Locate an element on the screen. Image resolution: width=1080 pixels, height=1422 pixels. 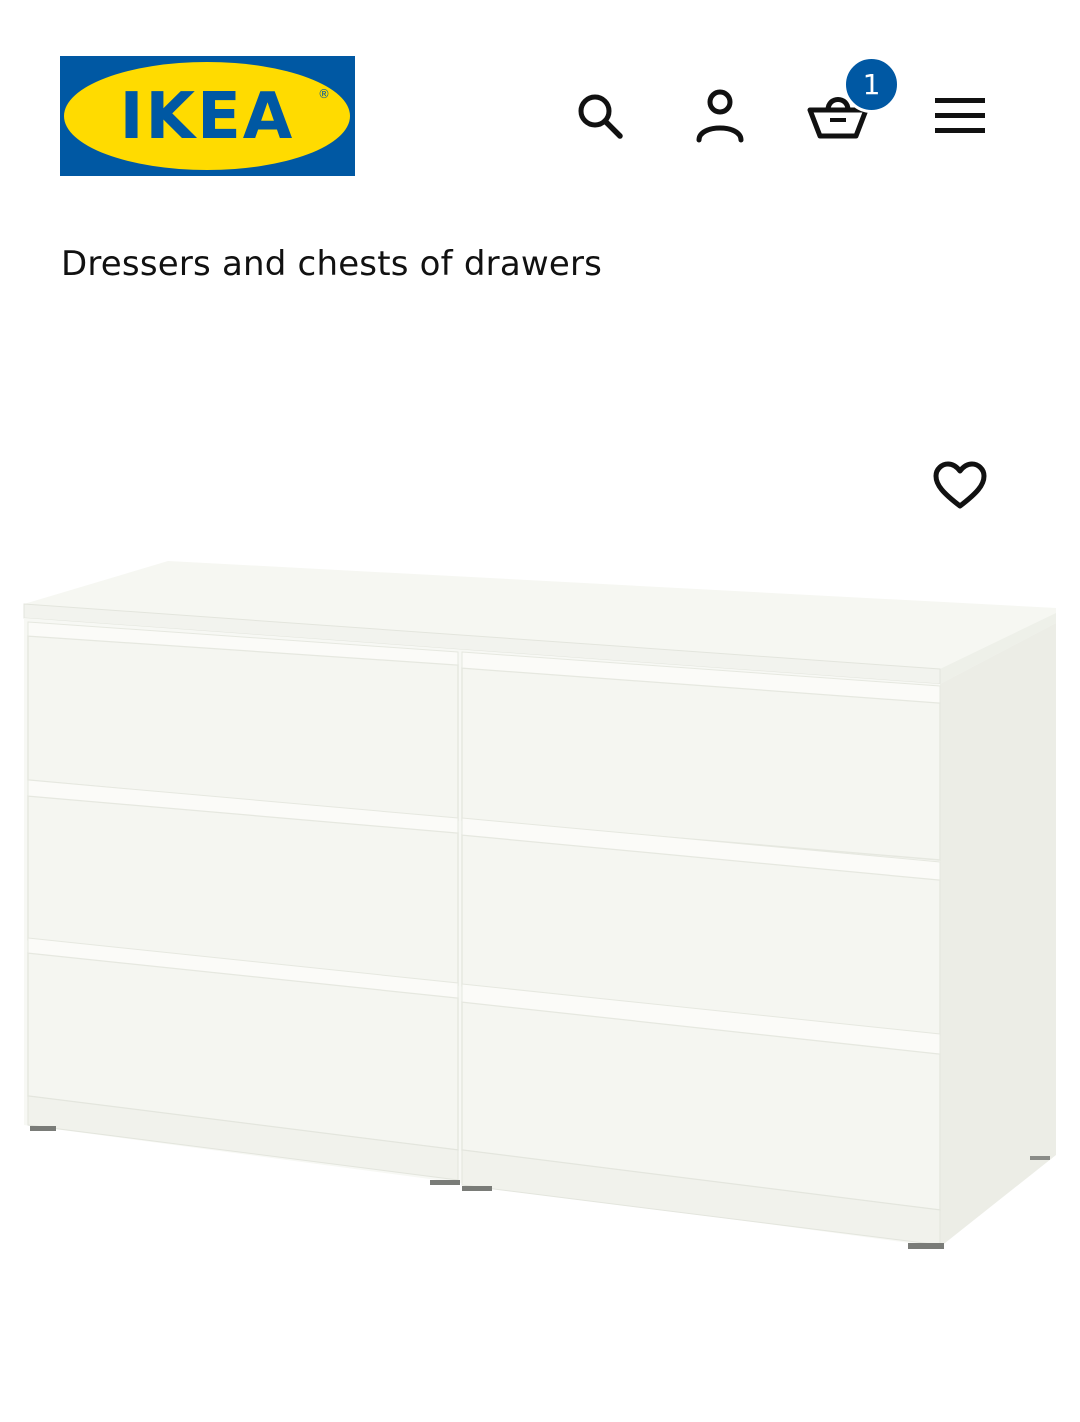
top-header: IKEA ® 1 is located at coordinates (540, 100).